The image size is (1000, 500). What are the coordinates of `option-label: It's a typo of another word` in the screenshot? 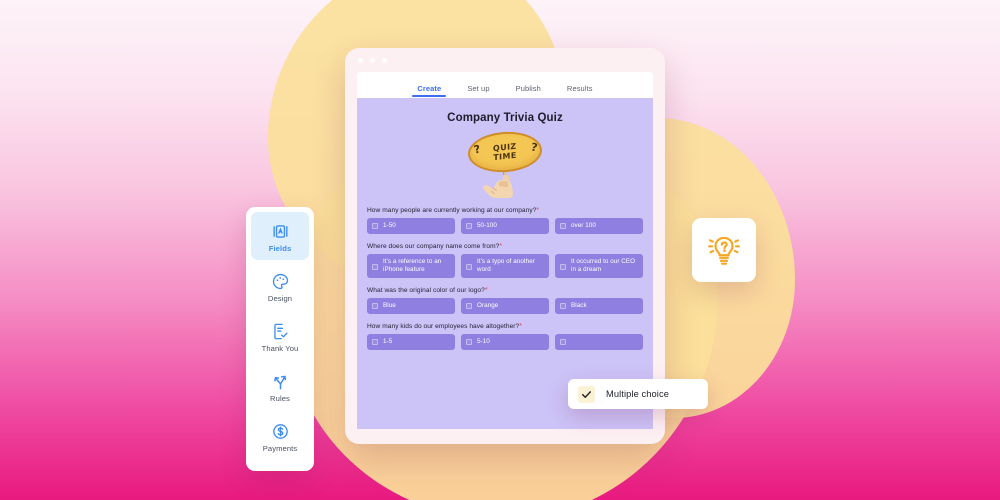 It's located at (506, 265).